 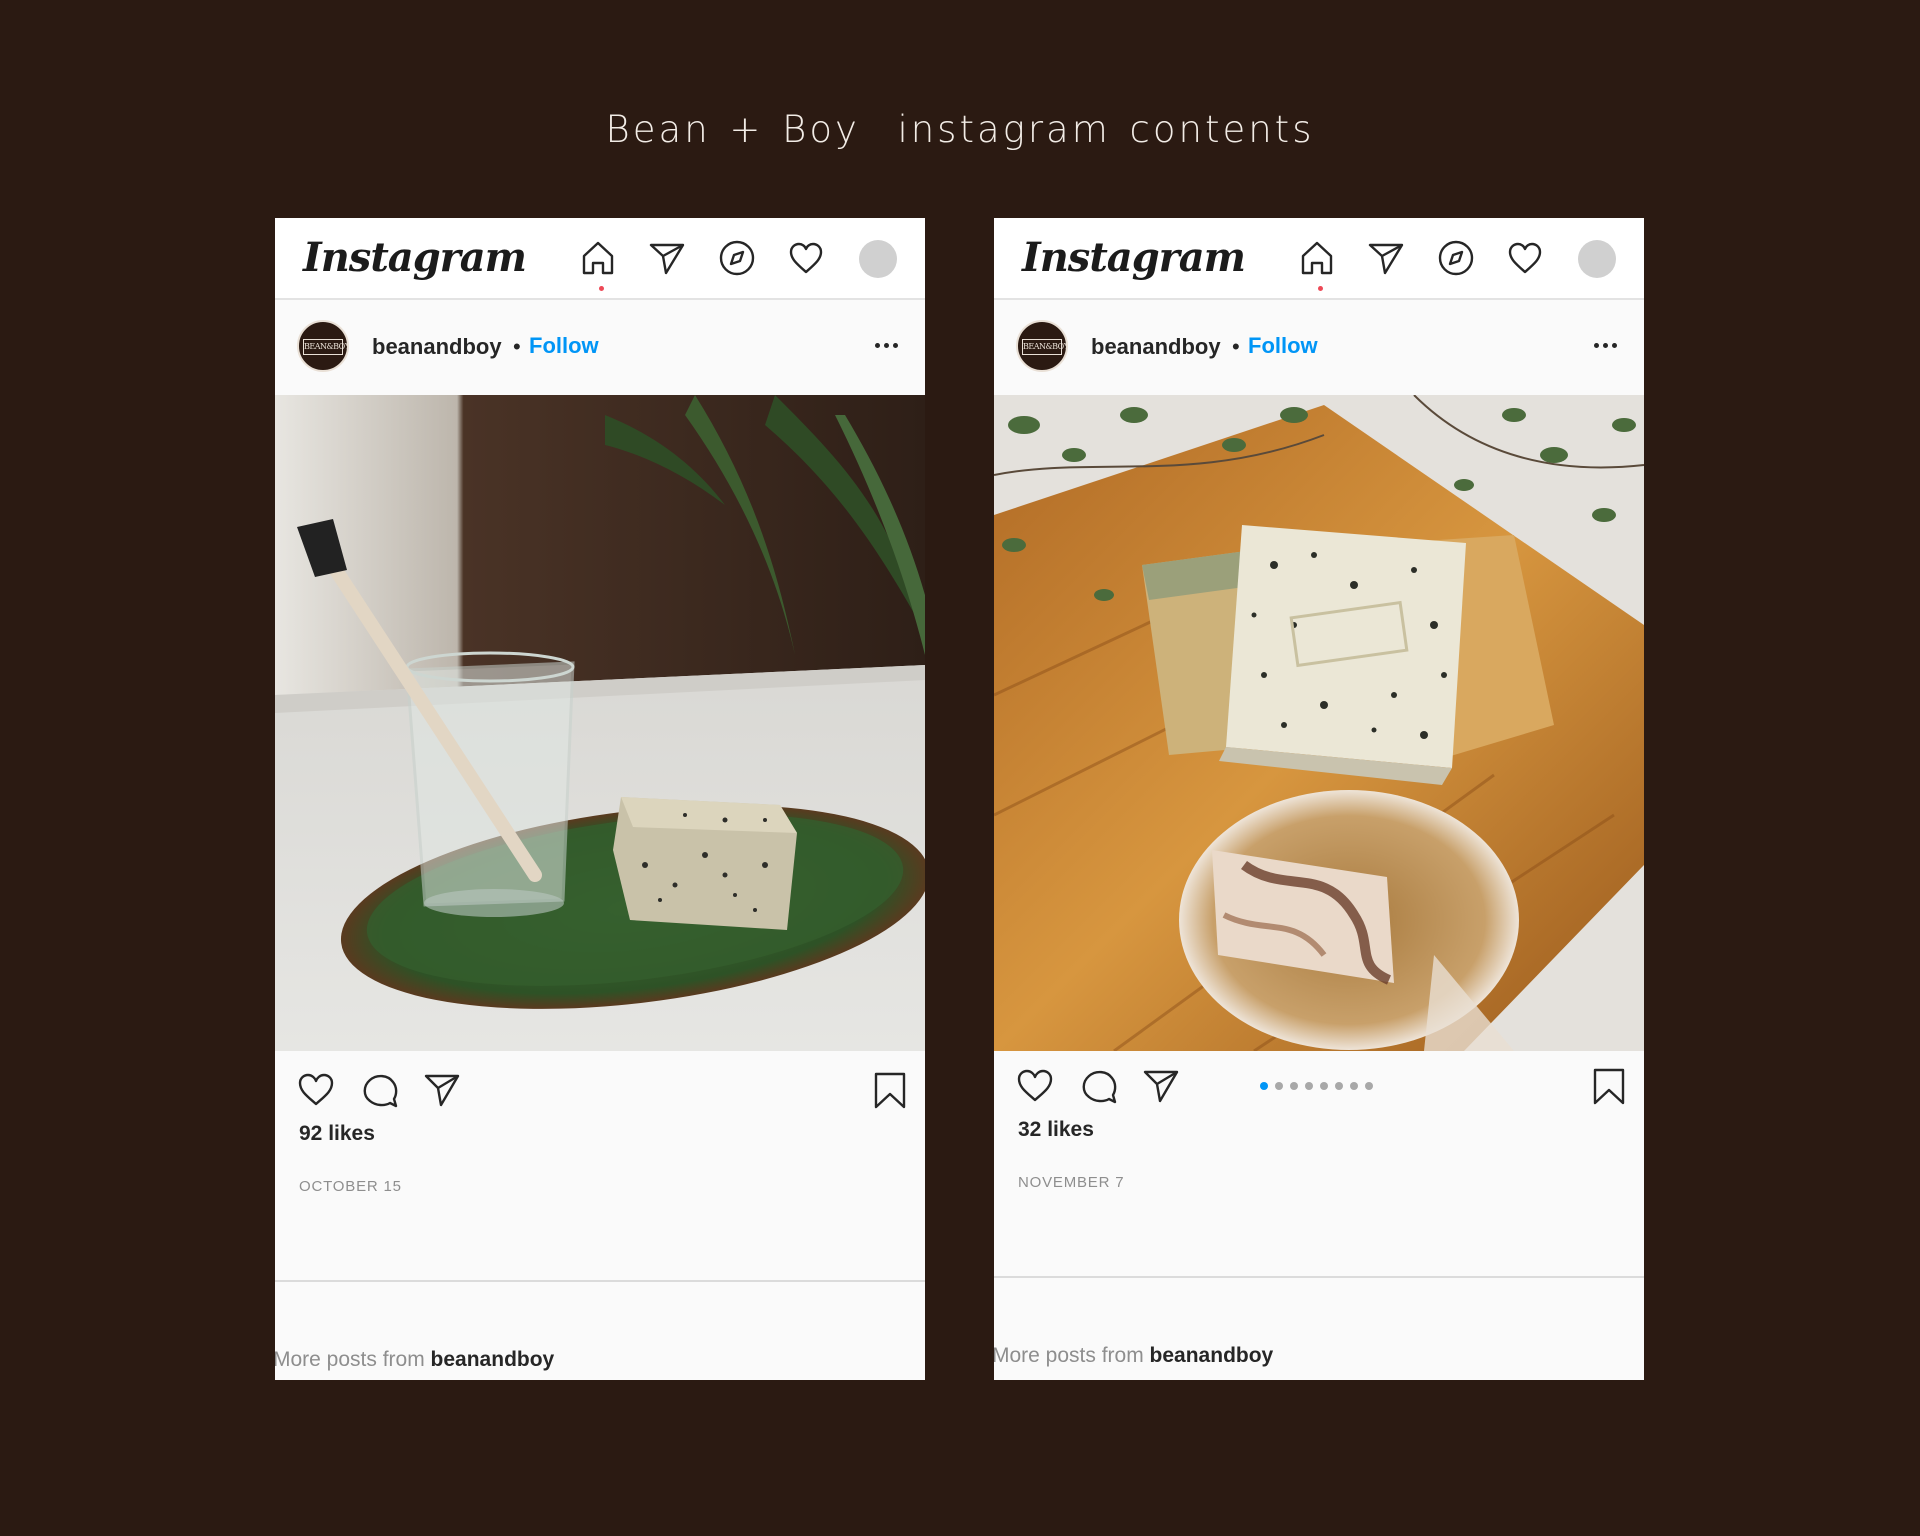 What do you see at coordinates (350, 1186) in the screenshot?
I see `post-date: OCTOBER 15` at bounding box center [350, 1186].